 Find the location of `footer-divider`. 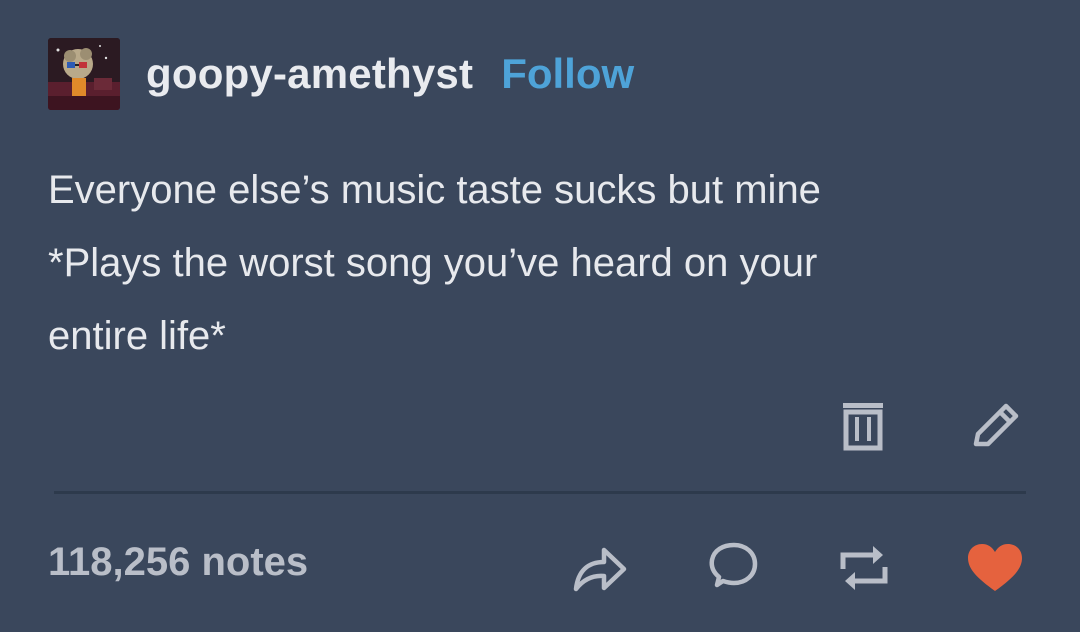

footer-divider is located at coordinates (540, 492).